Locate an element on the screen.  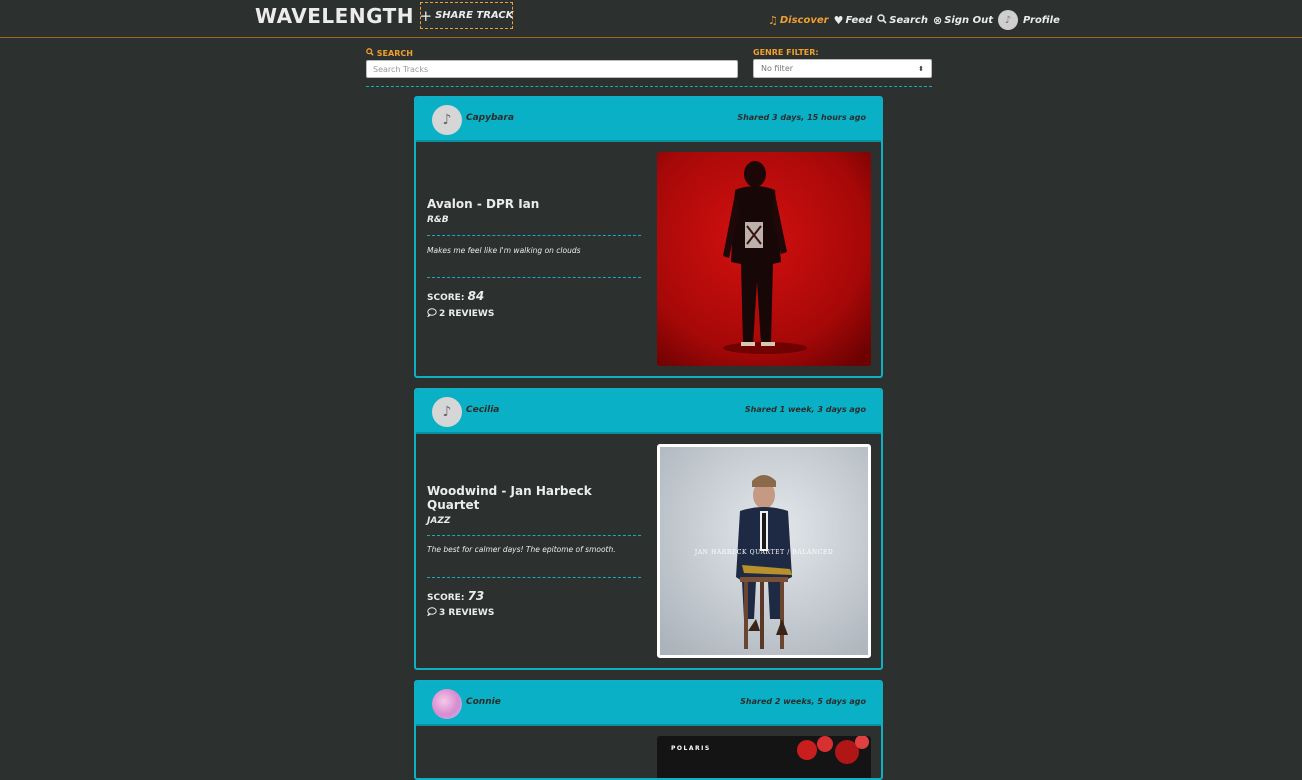
album-cover: JAN HARBECK QUARTET / BALANCED is located at coordinates (764, 551).